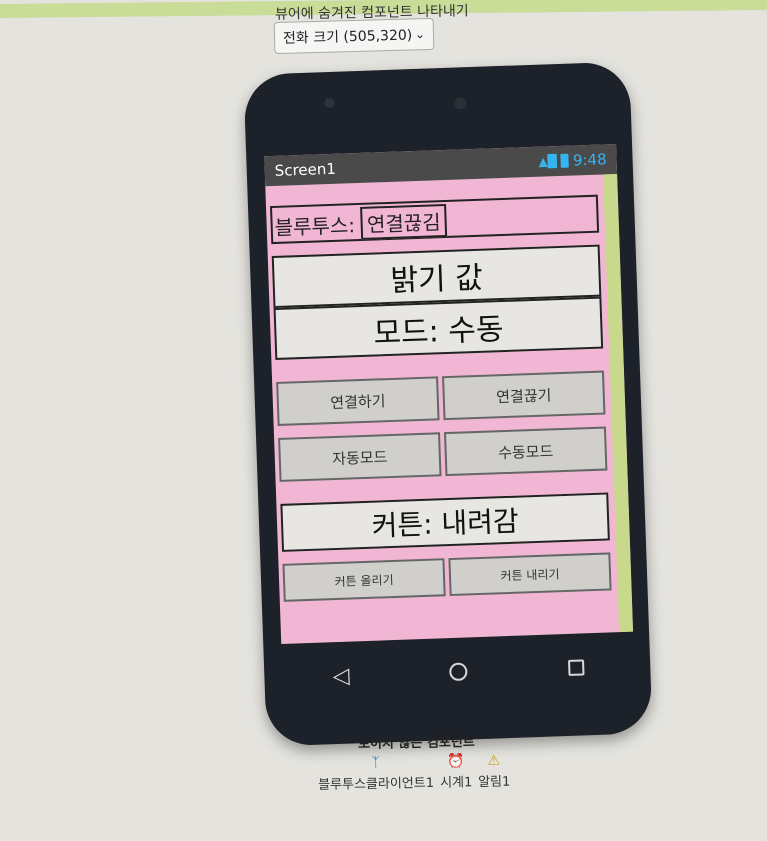  What do you see at coordinates (548, 161) in the screenshot?
I see `wifi-signal-icon: ▲█` at bounding box center [548, 161].